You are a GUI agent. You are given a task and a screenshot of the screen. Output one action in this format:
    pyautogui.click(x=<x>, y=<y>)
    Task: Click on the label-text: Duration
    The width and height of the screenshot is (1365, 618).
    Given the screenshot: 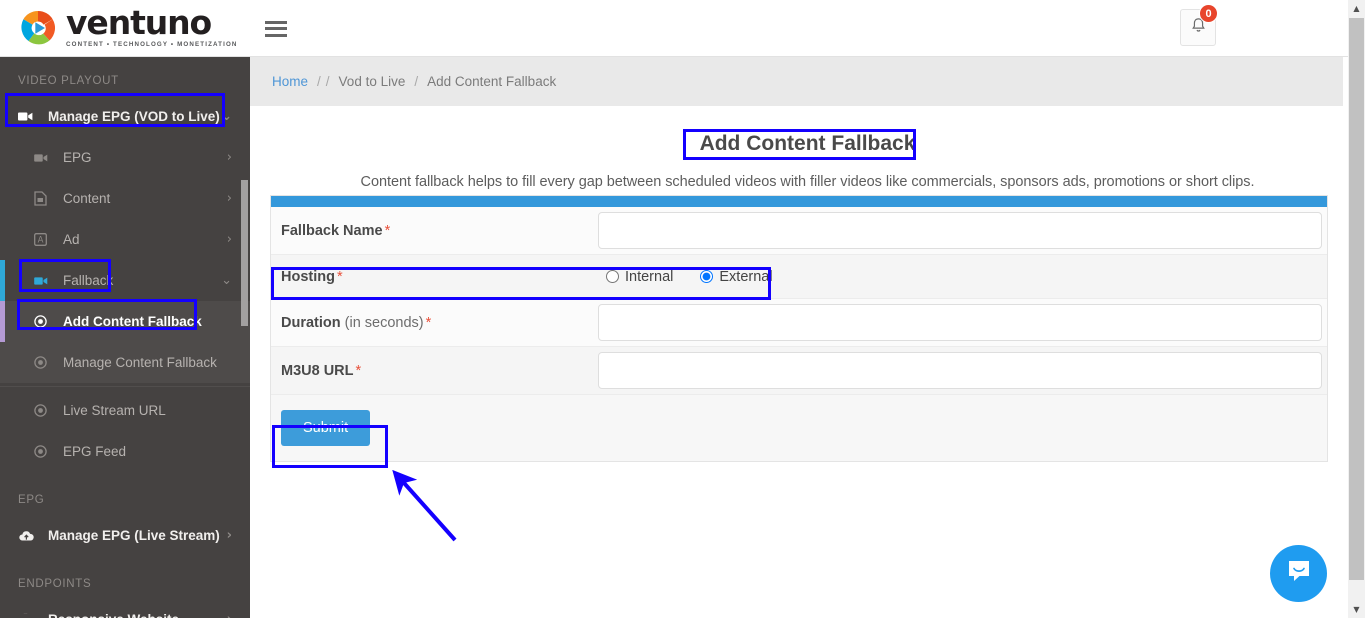 What is the action you would take?
    pyautogui.click(x=311, y=322)
    